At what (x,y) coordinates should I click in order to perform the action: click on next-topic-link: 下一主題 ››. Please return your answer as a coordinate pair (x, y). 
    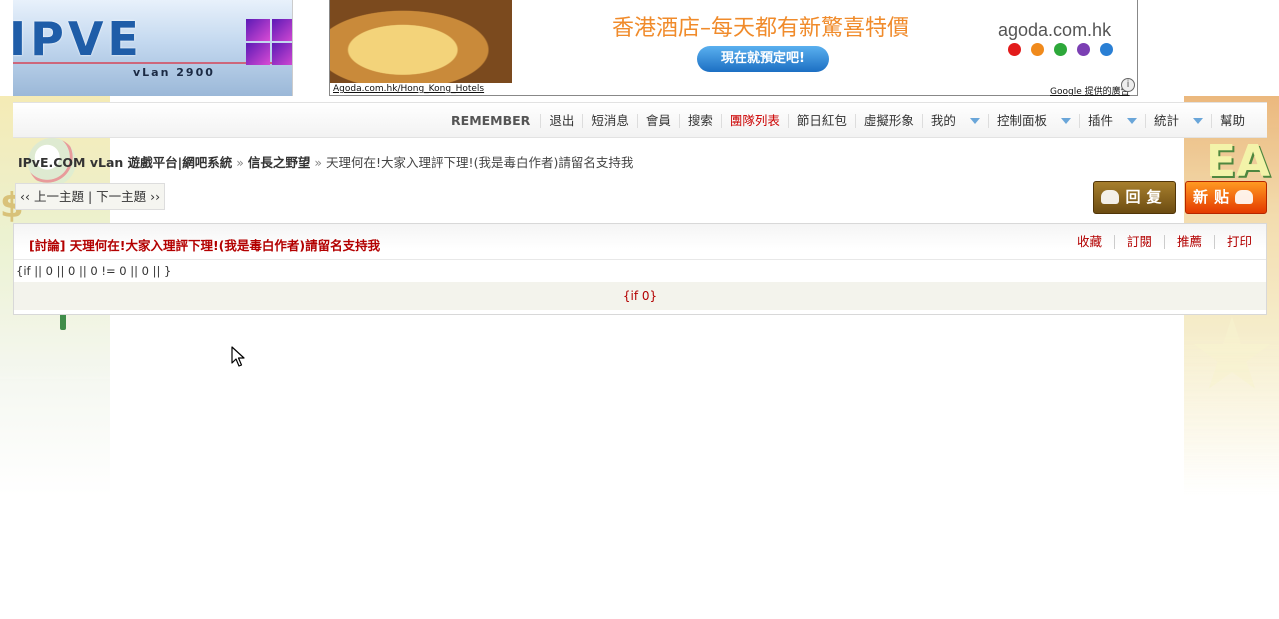
    Looking at the image, I should click on (128, 196).